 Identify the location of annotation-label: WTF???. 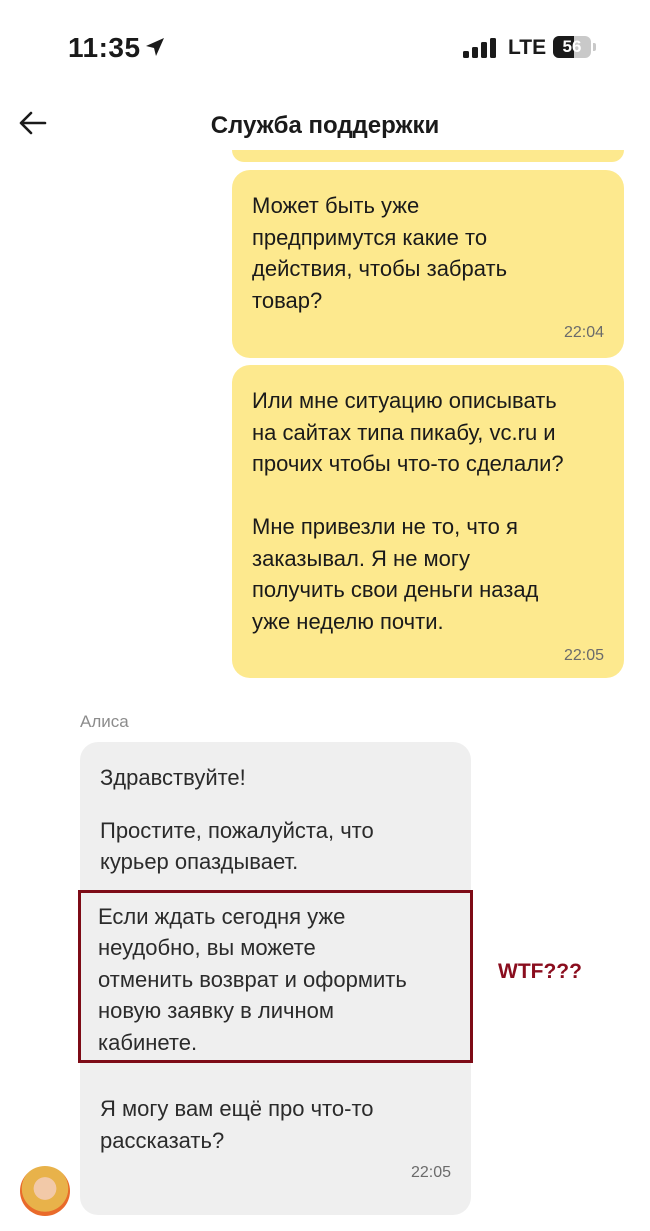
(540, 971).